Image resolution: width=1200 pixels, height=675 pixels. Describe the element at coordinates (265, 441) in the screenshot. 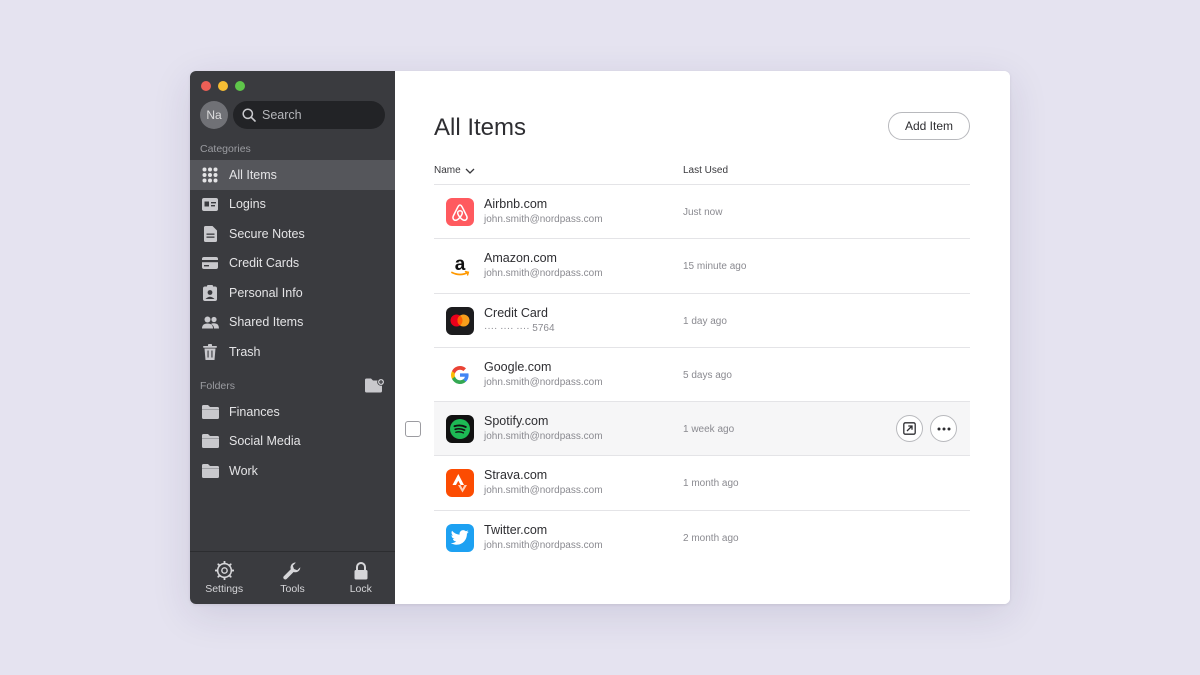

I see `sidebar-item-label: Social Media` at that location.